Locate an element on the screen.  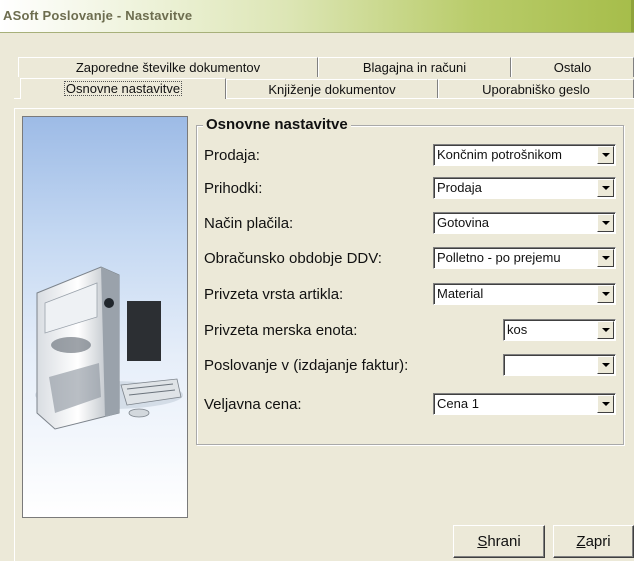
tab-label: Zaporedne številke dokumentov is located at coordinates (168, 67).